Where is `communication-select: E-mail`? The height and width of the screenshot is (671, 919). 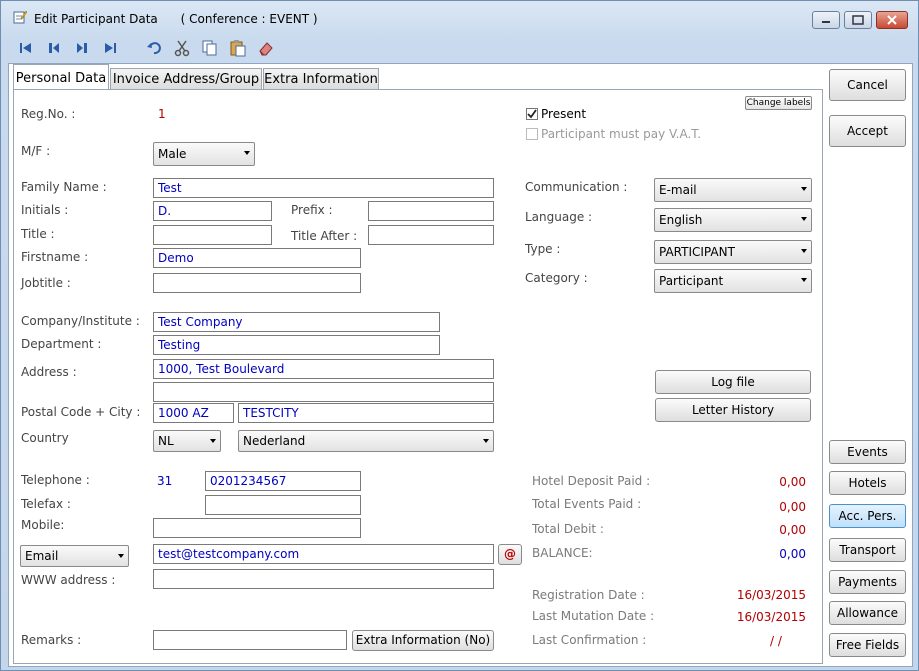 communication-select: E-mail is located at coordinates (733, 190).